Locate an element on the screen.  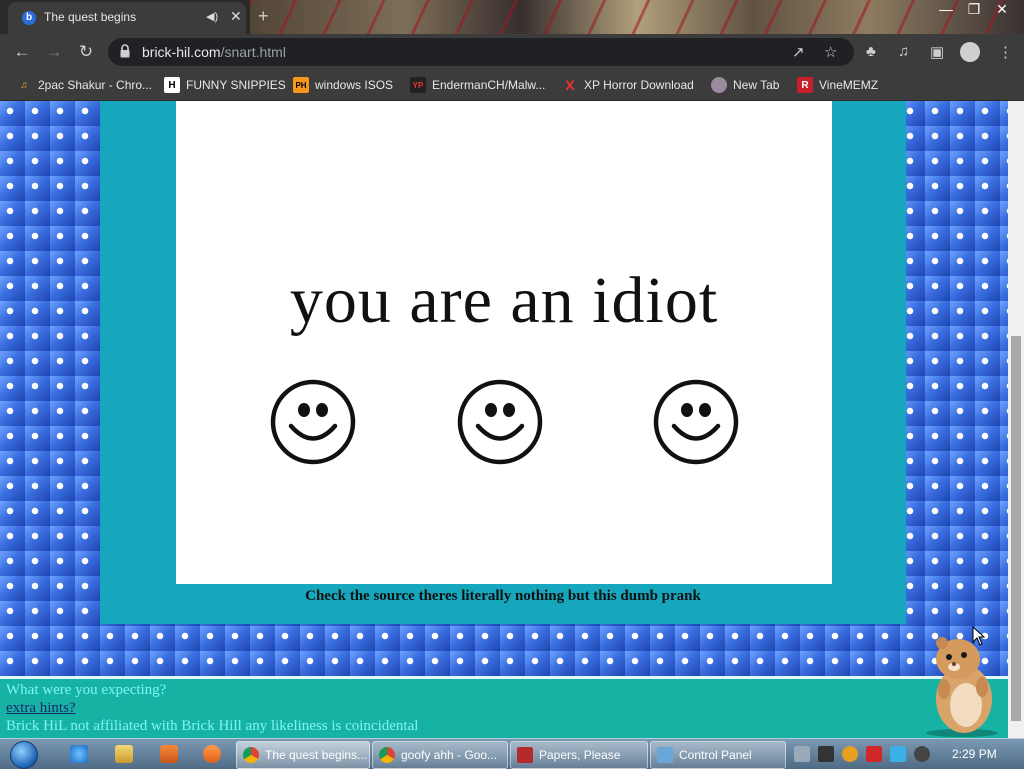
bookmark-item: X XP Horror Download is located at coordinates (628, 85).